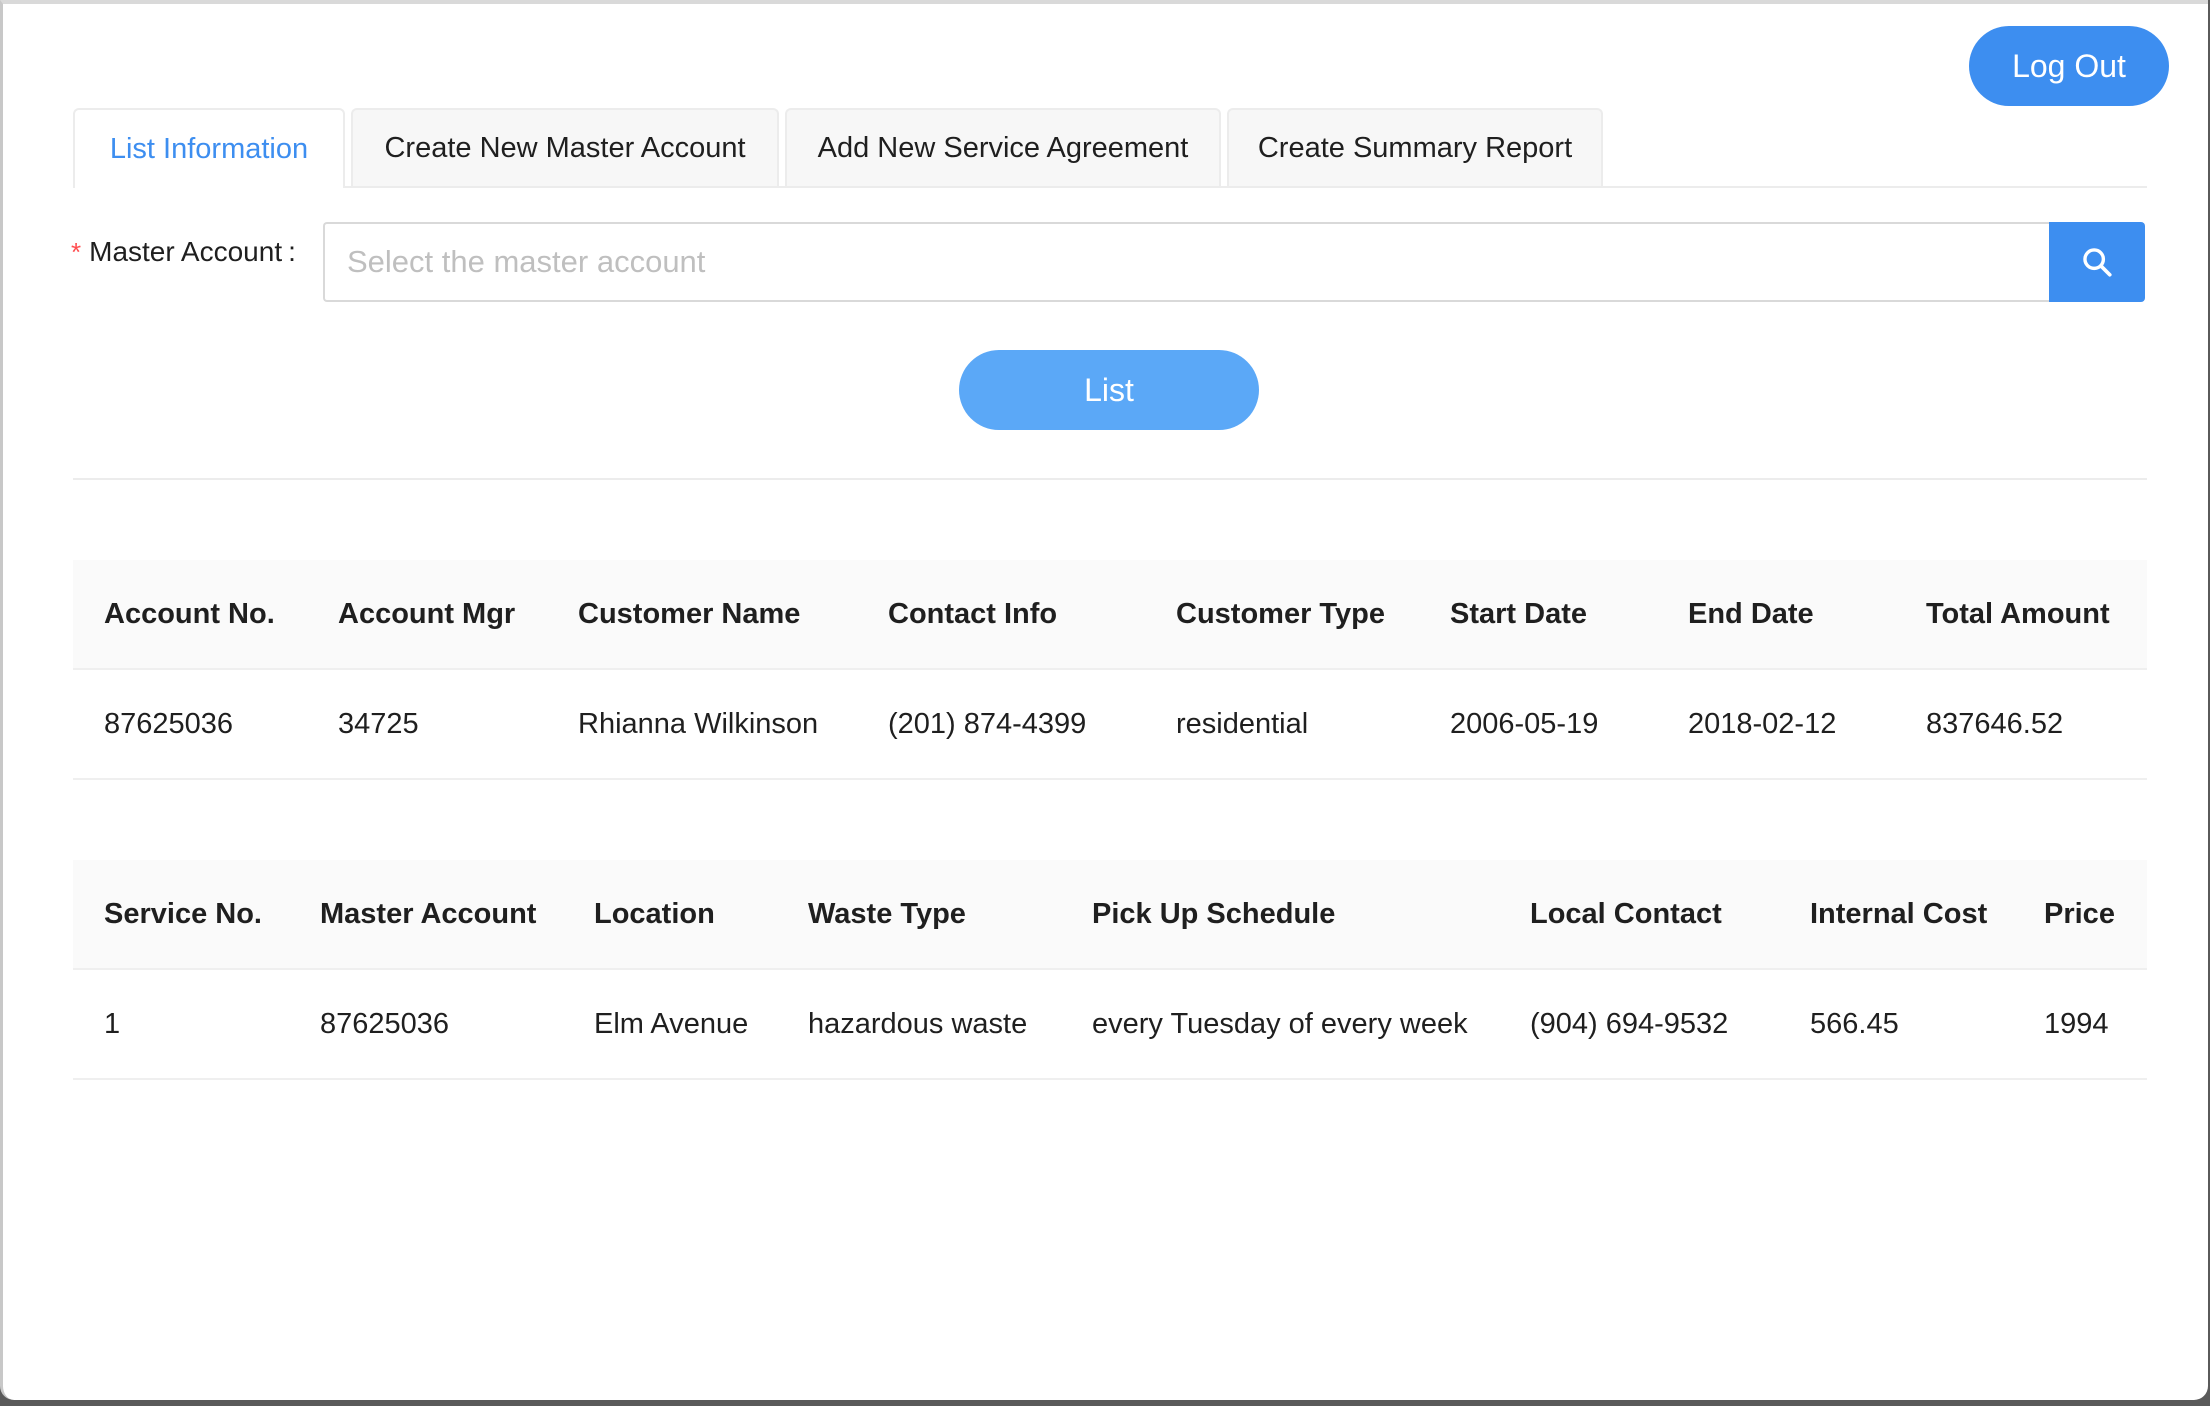 The image size is (2210, 1406). I want to click on master-account-label-text: Master Account, so click(186, 251).